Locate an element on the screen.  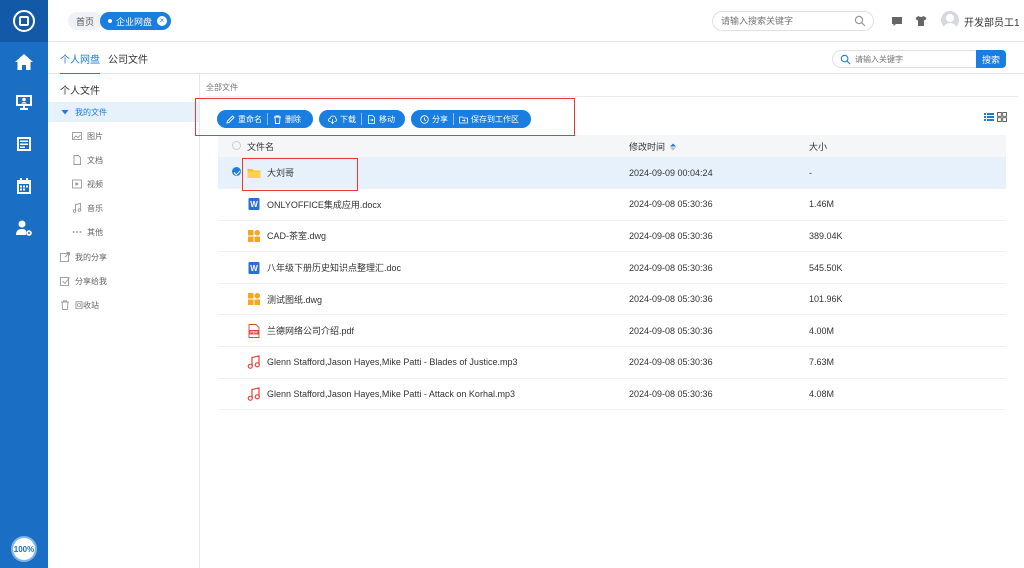
file-name-cell: W ONLYOFFICE集成应用.docx is located at coordinates (435, 204).